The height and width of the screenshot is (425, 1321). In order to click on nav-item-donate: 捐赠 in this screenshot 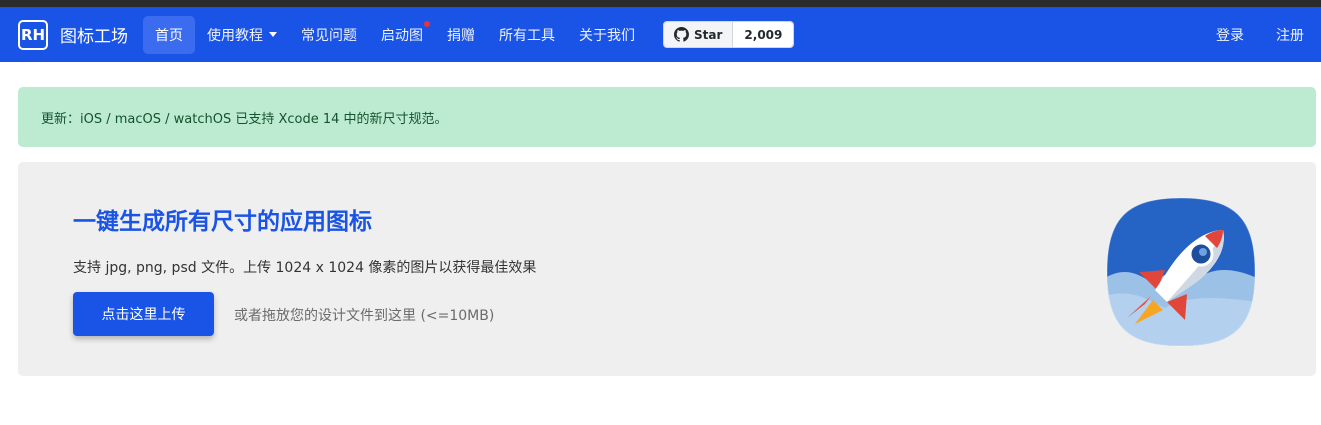, I will do `click(461, 35)`.